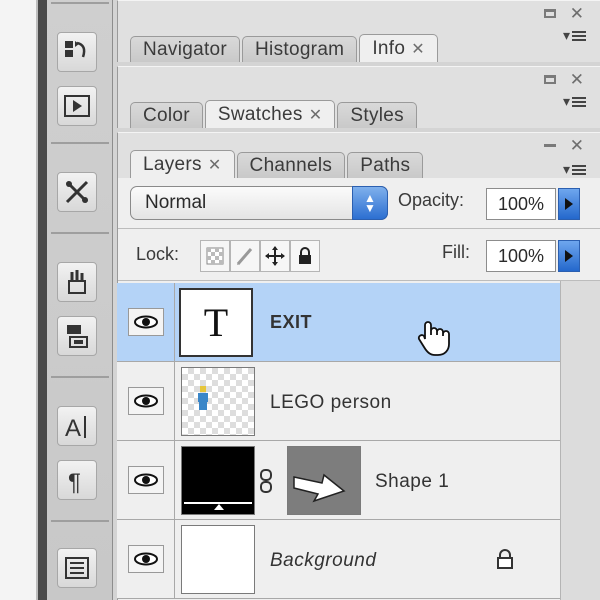 The image size is (600, 600). What do you see at coordinates (412, 482) in the screenshot?
I see `layer-name: Shape 1` at bounding box center [412, 482].